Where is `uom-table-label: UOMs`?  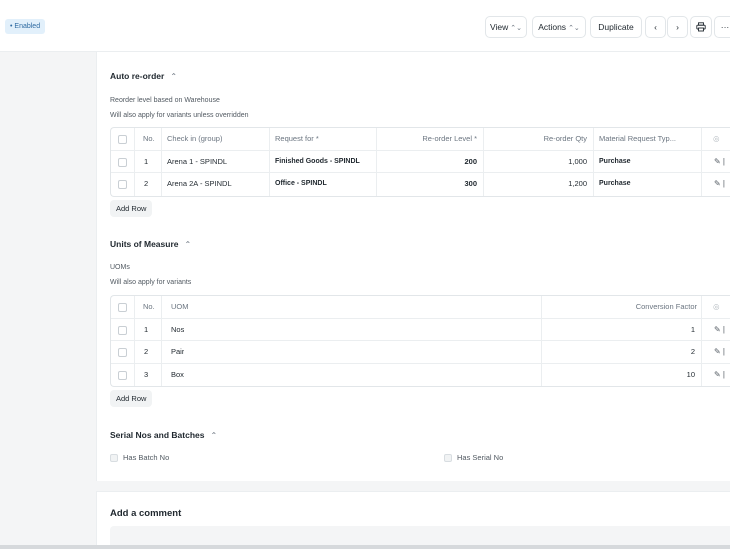
uom-table-label: UOMs is located at coordinates (120, 267).